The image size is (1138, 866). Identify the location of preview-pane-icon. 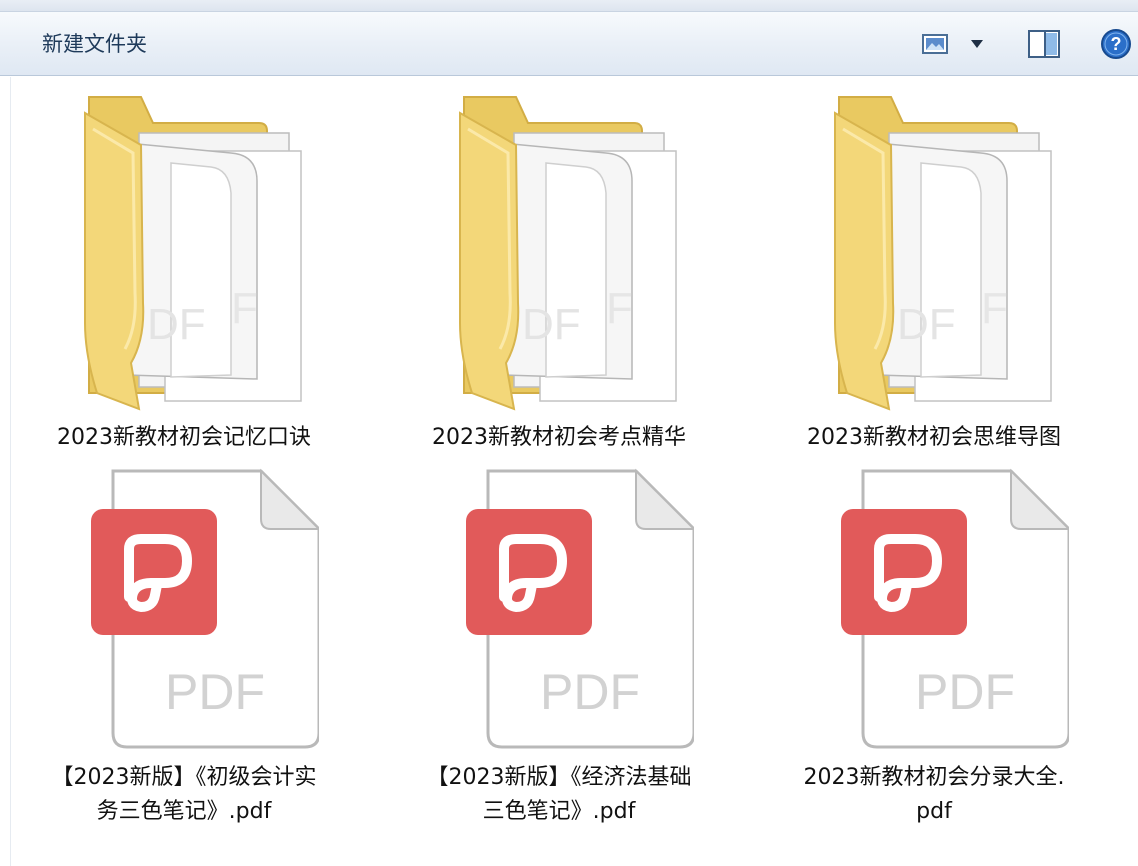
(1044, 44).